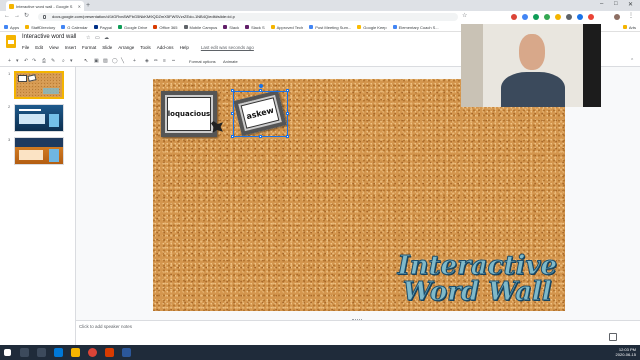 The width and height of the screenshot is (640, 360). Describe the element at coordinates (631, 16) in the screenshot. I see `browser-menu-icon: ⋮` at that location.